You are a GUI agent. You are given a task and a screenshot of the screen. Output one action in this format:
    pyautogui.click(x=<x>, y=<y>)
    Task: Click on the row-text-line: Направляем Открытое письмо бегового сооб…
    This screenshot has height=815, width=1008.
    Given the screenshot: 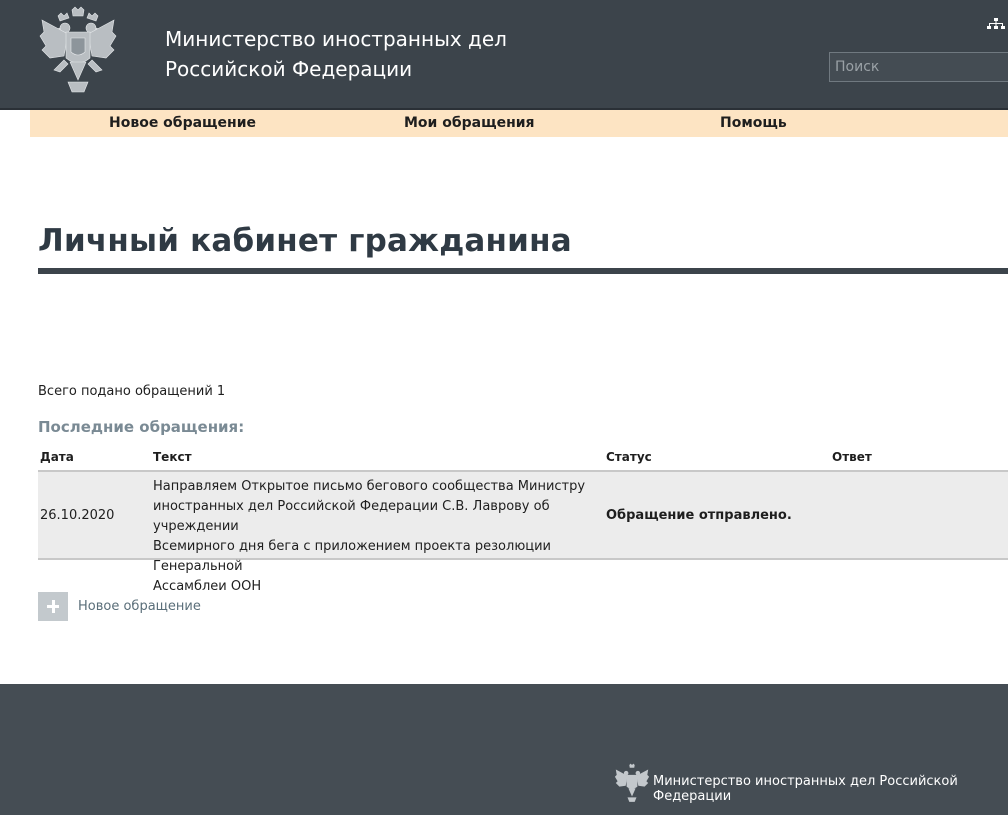 What is the action you would take?
    pyautogui.click(x=369, y=486)
    